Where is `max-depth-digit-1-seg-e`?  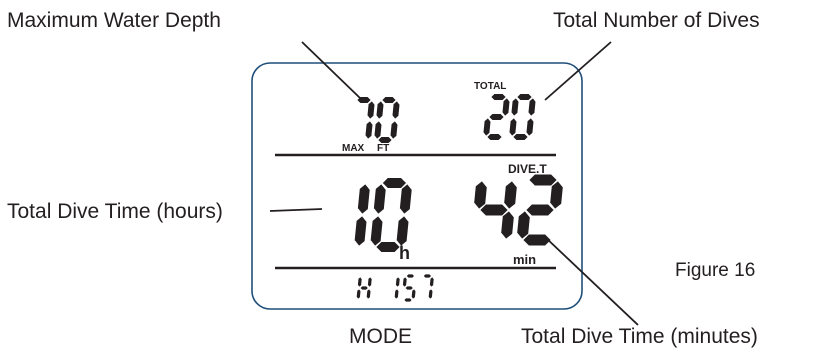 max-depth-digit-1-seg-e is located at coordinates (378, 130).